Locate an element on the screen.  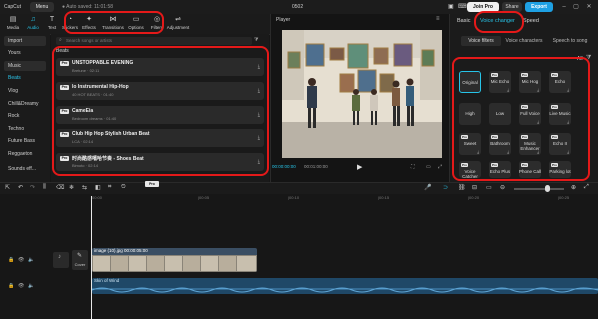
export-button: Export is located at coordinates (539, 7).